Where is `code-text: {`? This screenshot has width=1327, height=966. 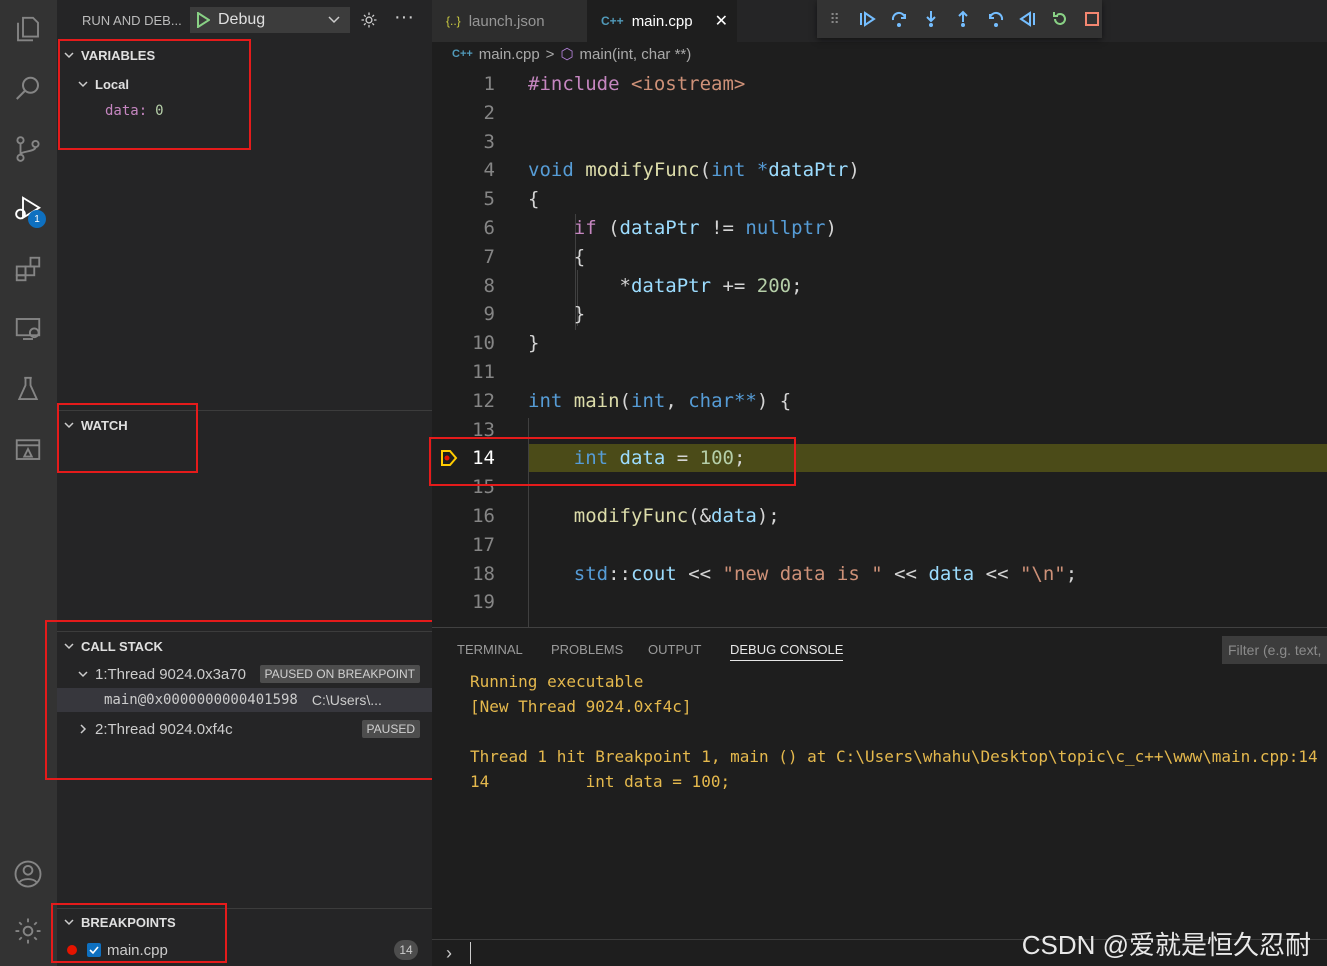
code-text: { is located at coordinates (557, 256).